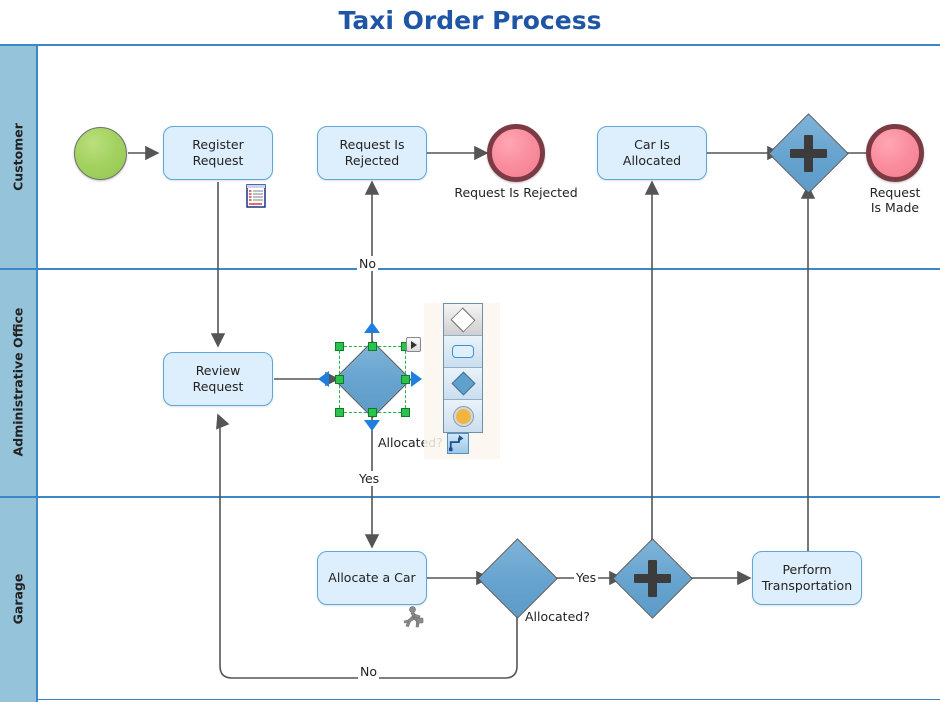  I want to click on palette-item-rounded-rectangle, so click(463, 352).